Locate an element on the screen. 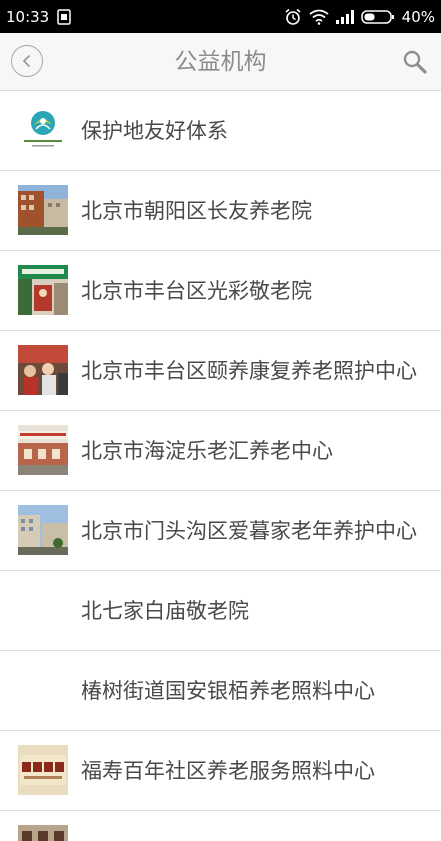 This screenshot has height=841, width=441. list-item: 福寿百年社区养老服务照料中心 is located at coordinates (220, 771).